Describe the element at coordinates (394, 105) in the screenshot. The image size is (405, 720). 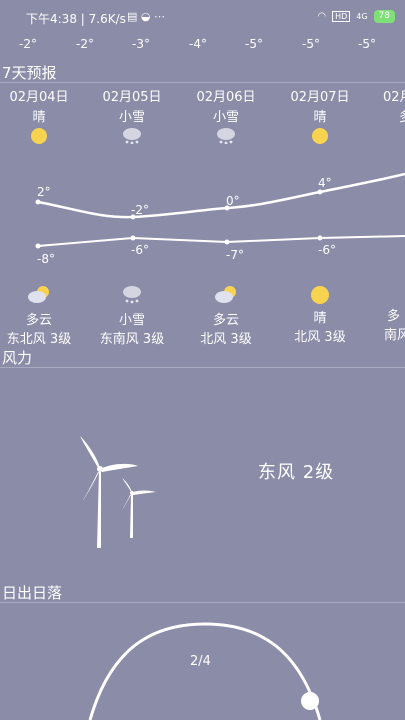
I see `forecast-day: 02月 多` at that location.